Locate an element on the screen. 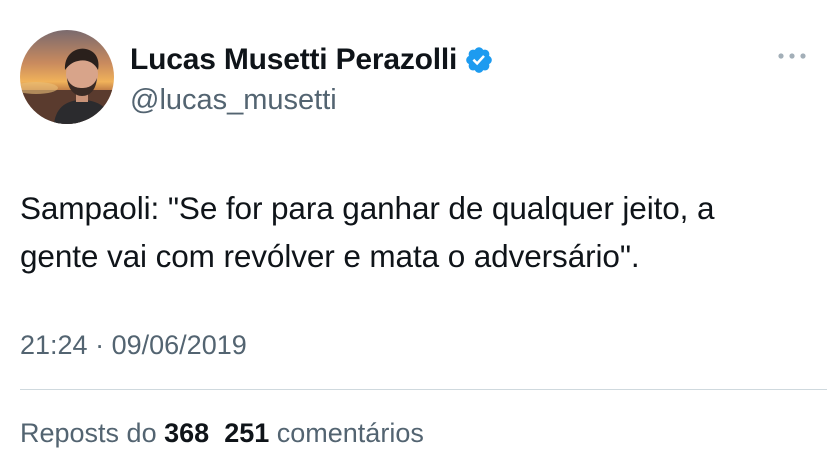 The height and width of the screenshot is (465, 827). author-handle: @lucas_musetti is located at coordinates (233, 100).